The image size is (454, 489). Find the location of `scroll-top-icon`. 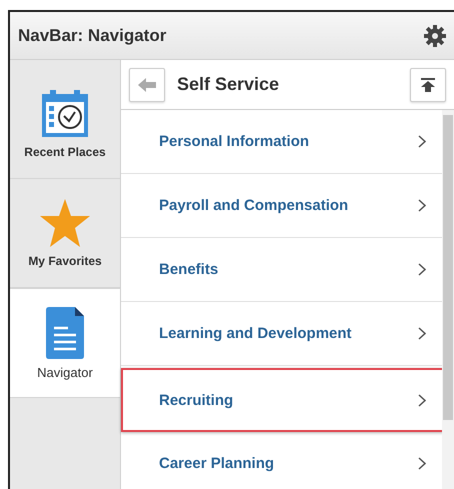

scroll-top-icon is located at coordinates (428, 85).